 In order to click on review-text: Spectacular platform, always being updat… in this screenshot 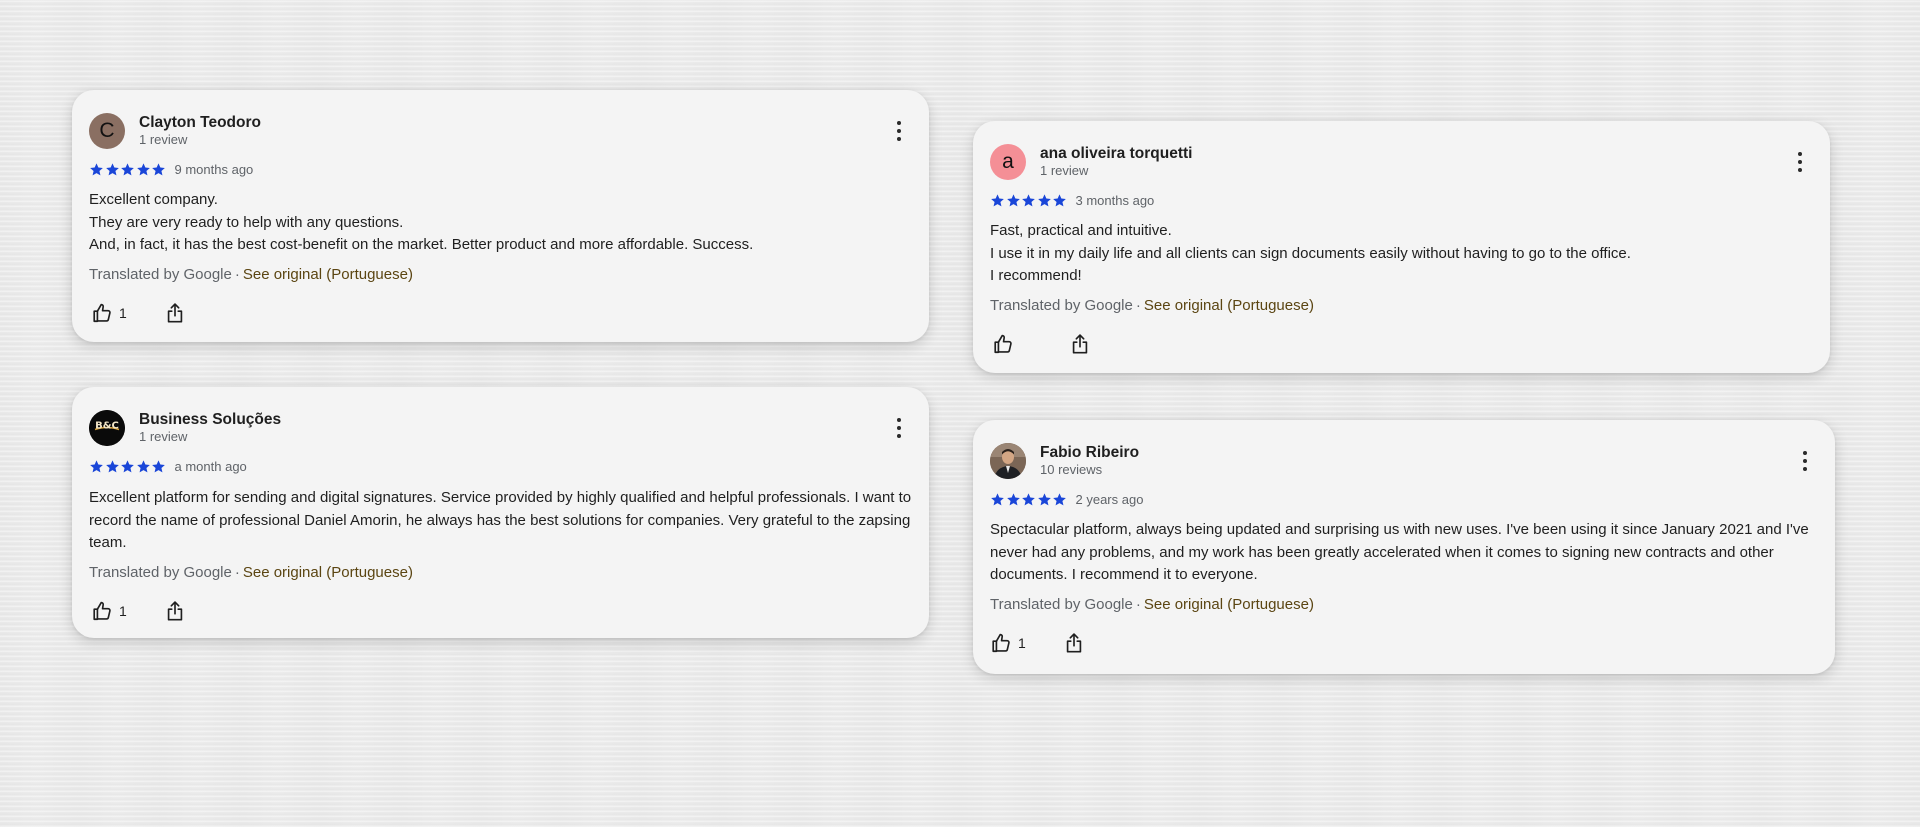, I will do `click(1404, 553)`.